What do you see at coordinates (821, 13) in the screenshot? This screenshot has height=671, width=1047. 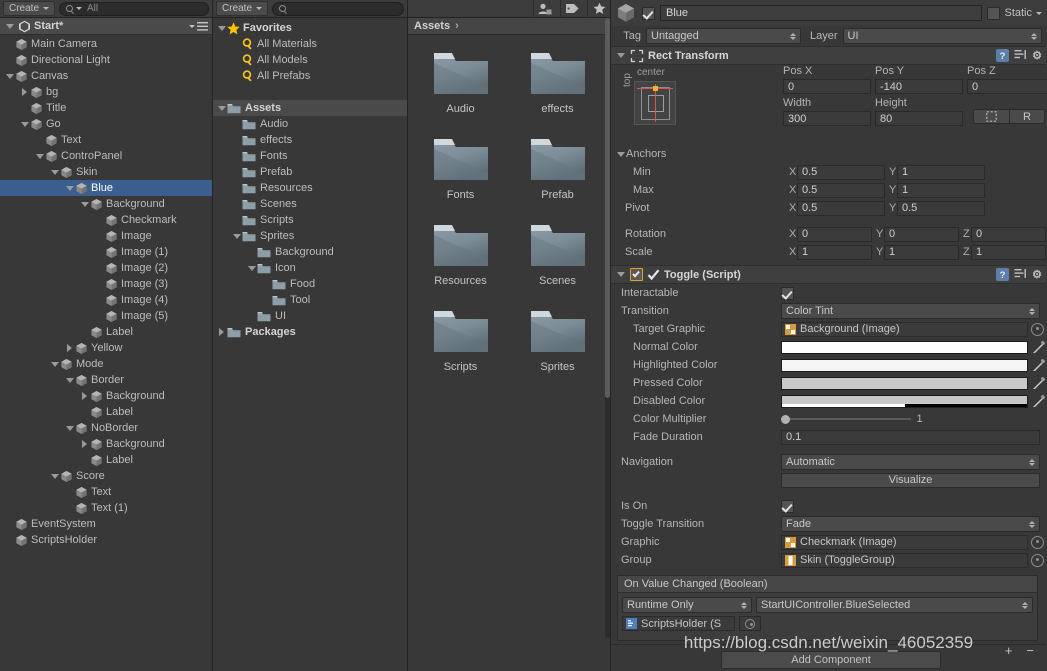 I see `object-name-field: Blue` at bounding box center [821, 13].